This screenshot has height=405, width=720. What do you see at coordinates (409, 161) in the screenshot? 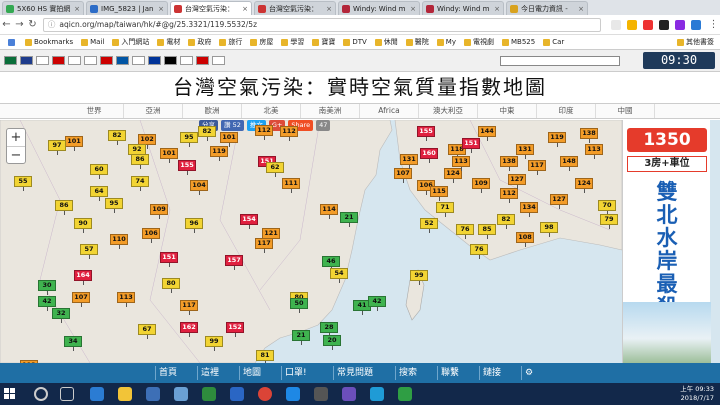
I see `aqi-marker: 131` at bounding box center [409, 161].